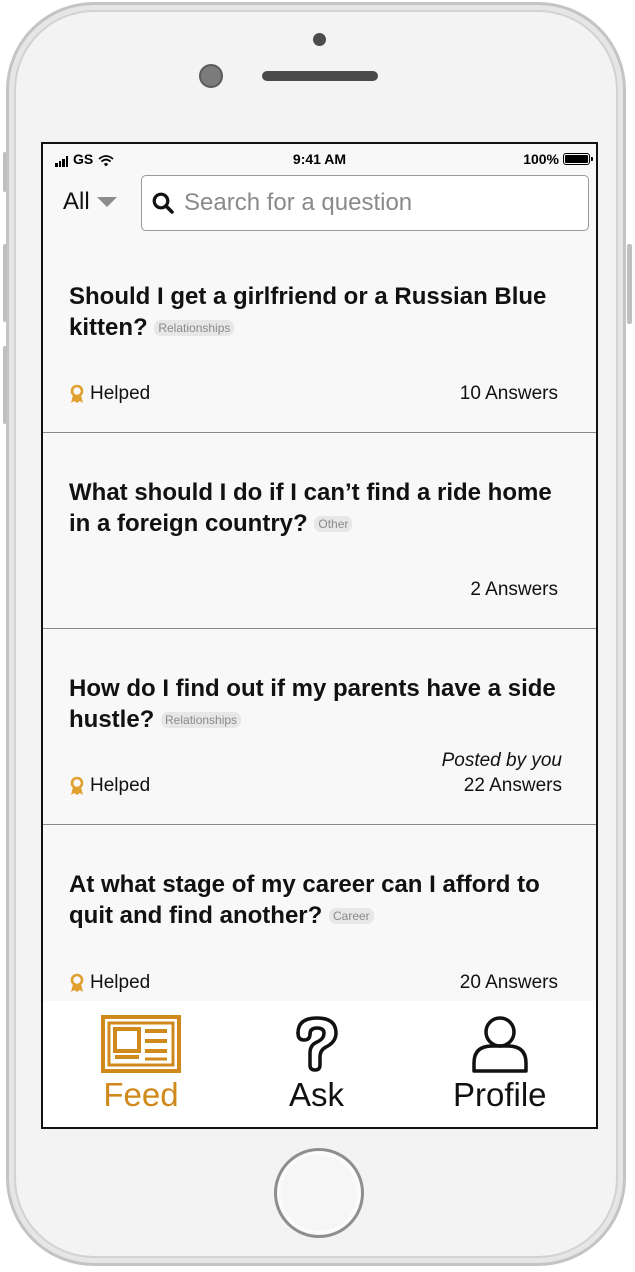  What do you see at coordinates (76, 201) in the screenshot?
I see `filter-label: All` at bounding box center [76, 201].